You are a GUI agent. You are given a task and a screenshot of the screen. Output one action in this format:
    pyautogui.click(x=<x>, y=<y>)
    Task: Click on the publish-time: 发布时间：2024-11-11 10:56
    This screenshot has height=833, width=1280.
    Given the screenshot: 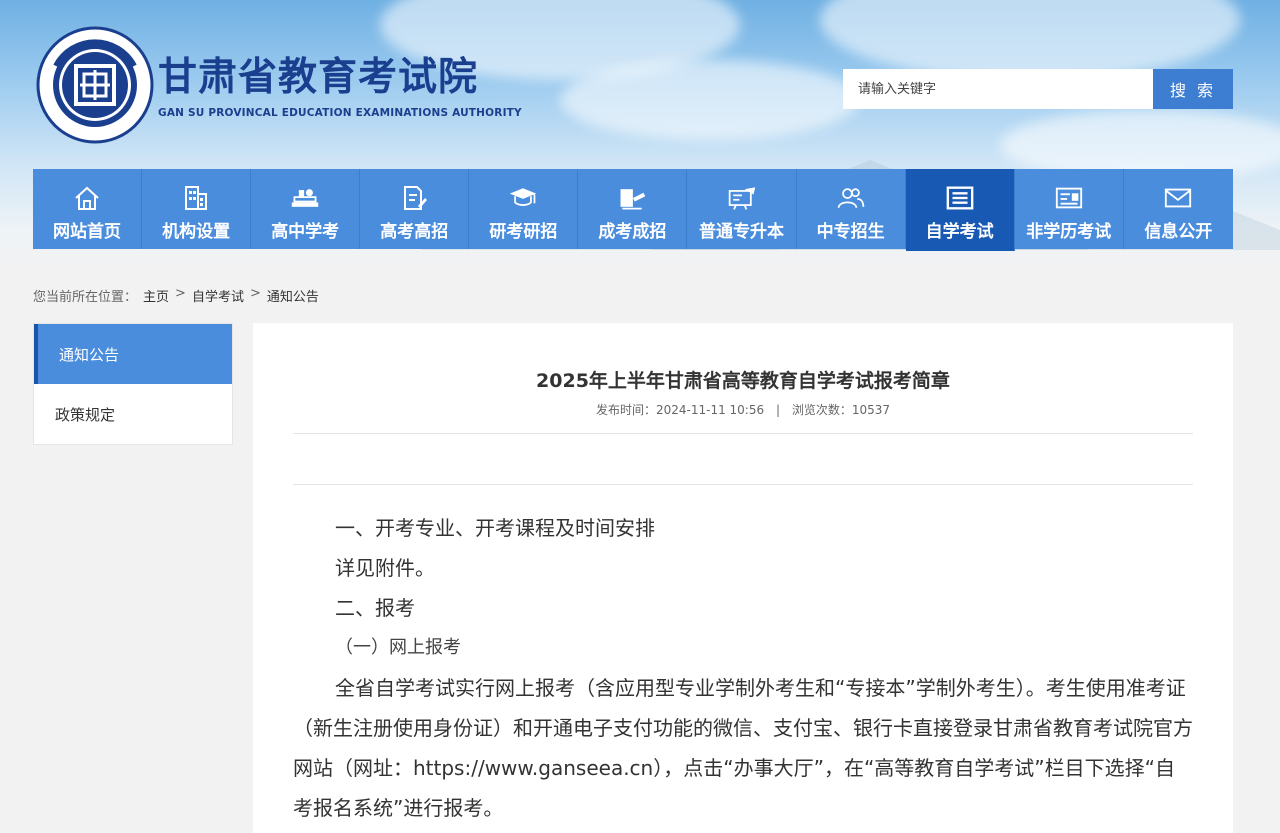 What is the action you would take?
    pyautogui.click(x=680, y=410)
    